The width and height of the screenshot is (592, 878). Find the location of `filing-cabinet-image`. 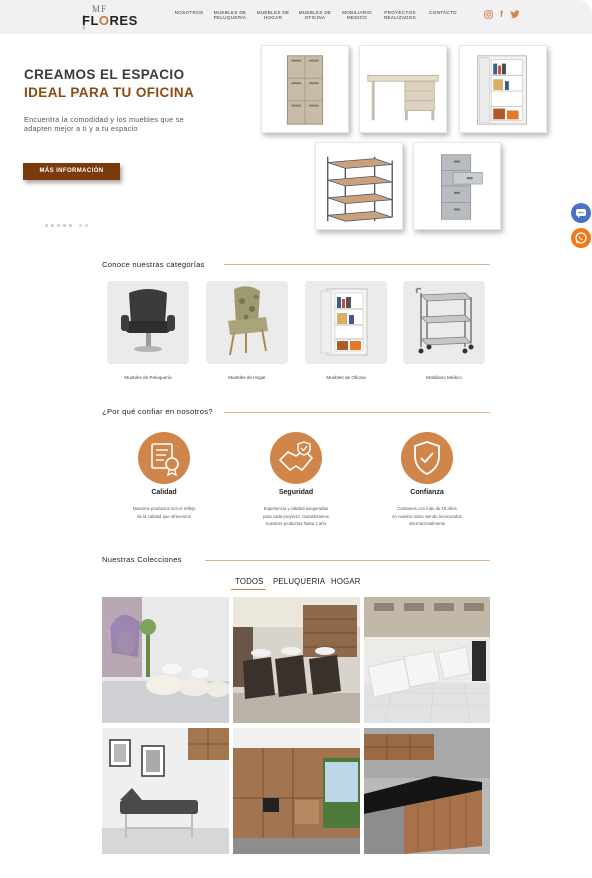

filing-cabinet-image is located at coordinates (461, 187).